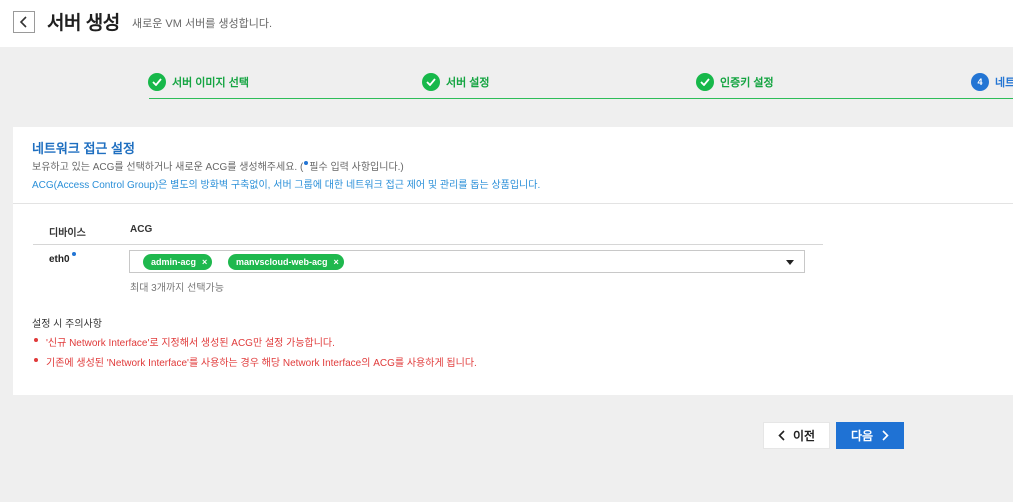 Image resolution: width=1013 pixels, height=502 pixels. I want to click on page-subtitle: 새로운 VM 서버를 생성합니다., so click(202, 24).